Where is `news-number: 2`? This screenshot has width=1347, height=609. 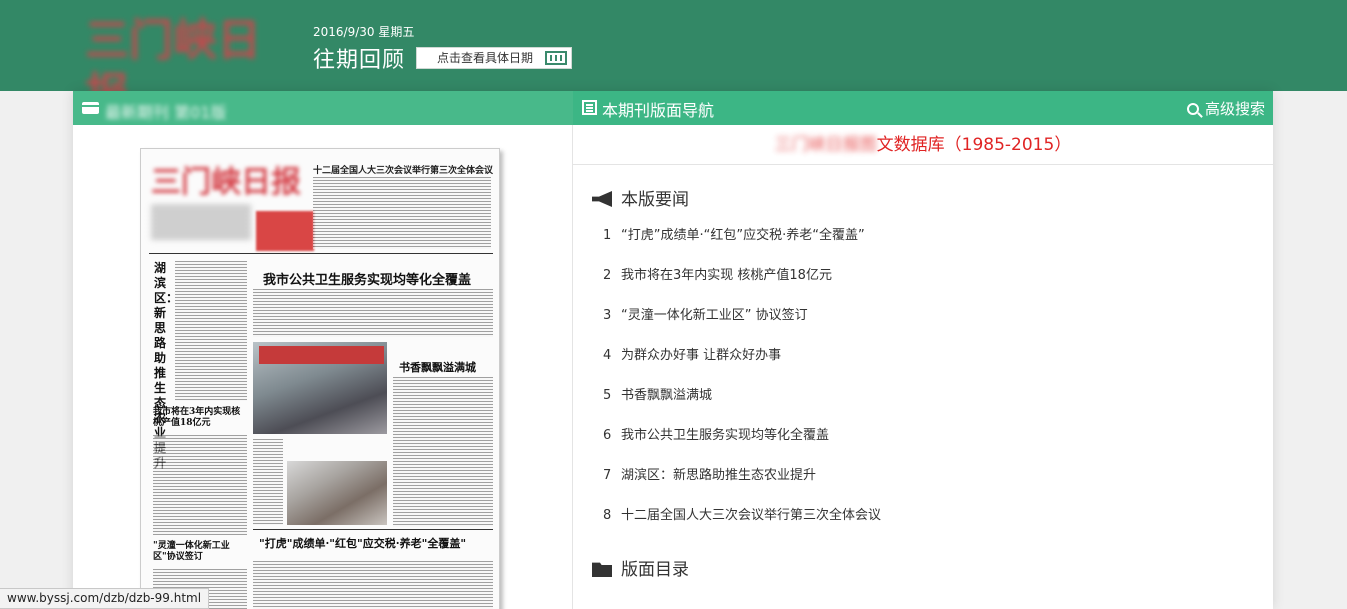 news-number: 2 is located at coordinates (607, 275).